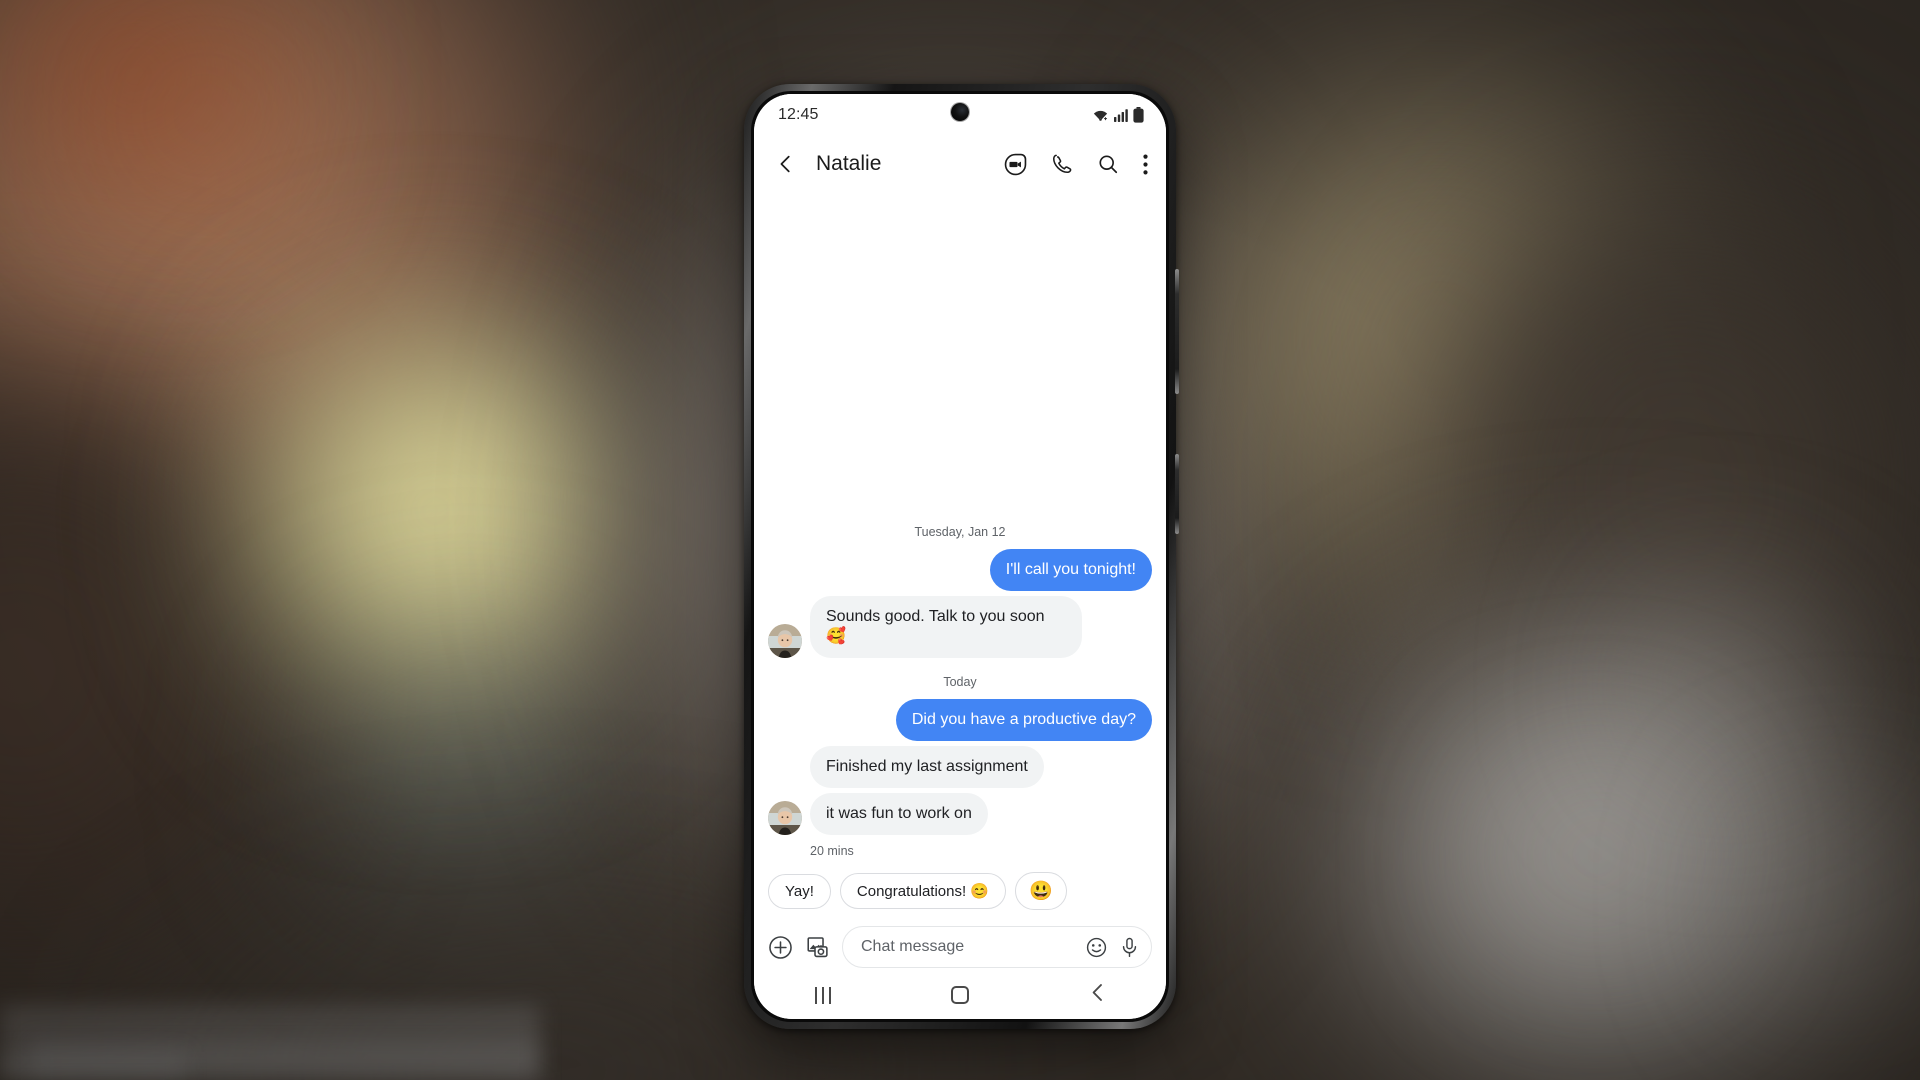  I want to click on chat-message-input, so click(968, 947).